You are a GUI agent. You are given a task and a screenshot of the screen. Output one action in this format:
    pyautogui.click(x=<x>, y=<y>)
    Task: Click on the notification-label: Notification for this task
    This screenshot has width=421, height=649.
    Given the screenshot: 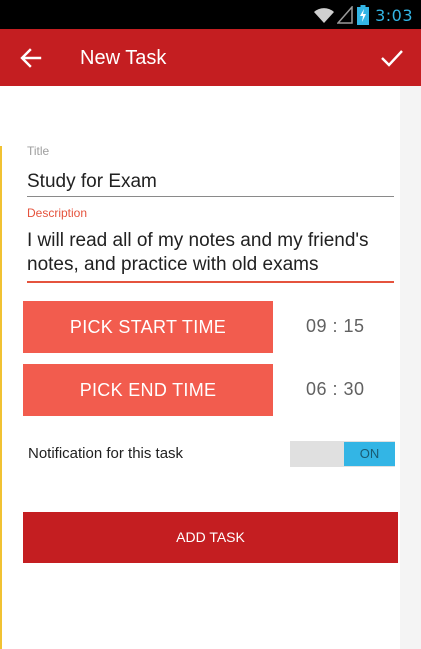 What is the action you would take?
    pyautogui.click(x=106, y=453)
    